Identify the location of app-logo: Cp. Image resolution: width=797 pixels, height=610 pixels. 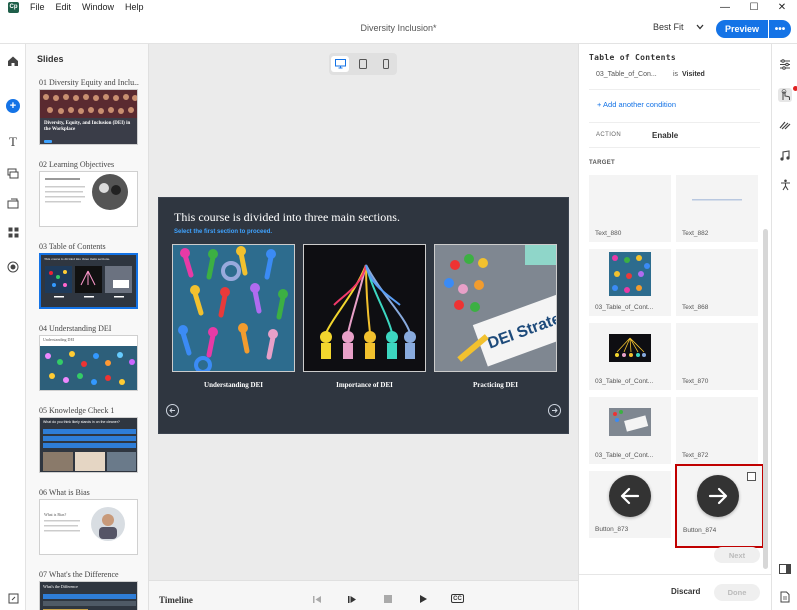
(13, 7).